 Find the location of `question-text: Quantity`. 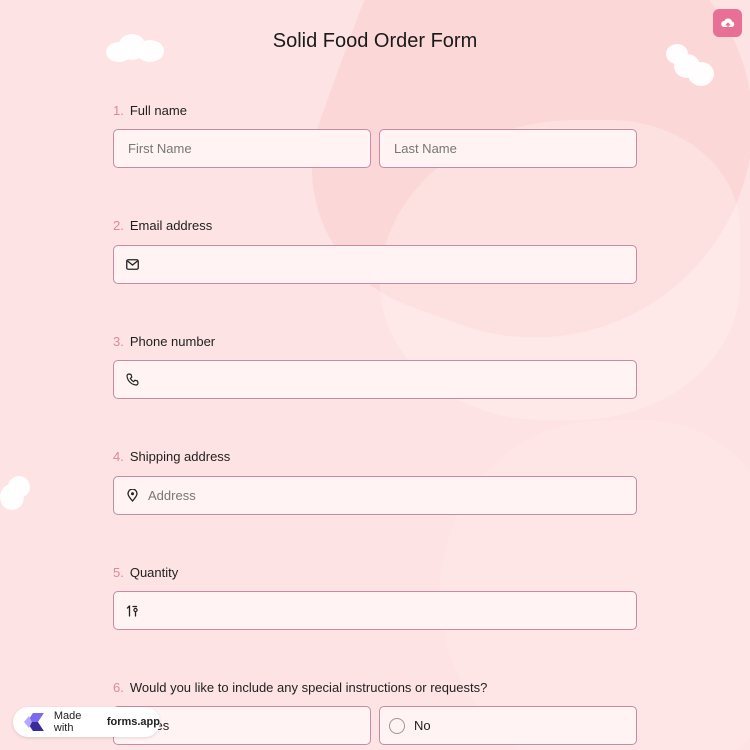

question-text: Quantity is located at coordinates (154, 572).